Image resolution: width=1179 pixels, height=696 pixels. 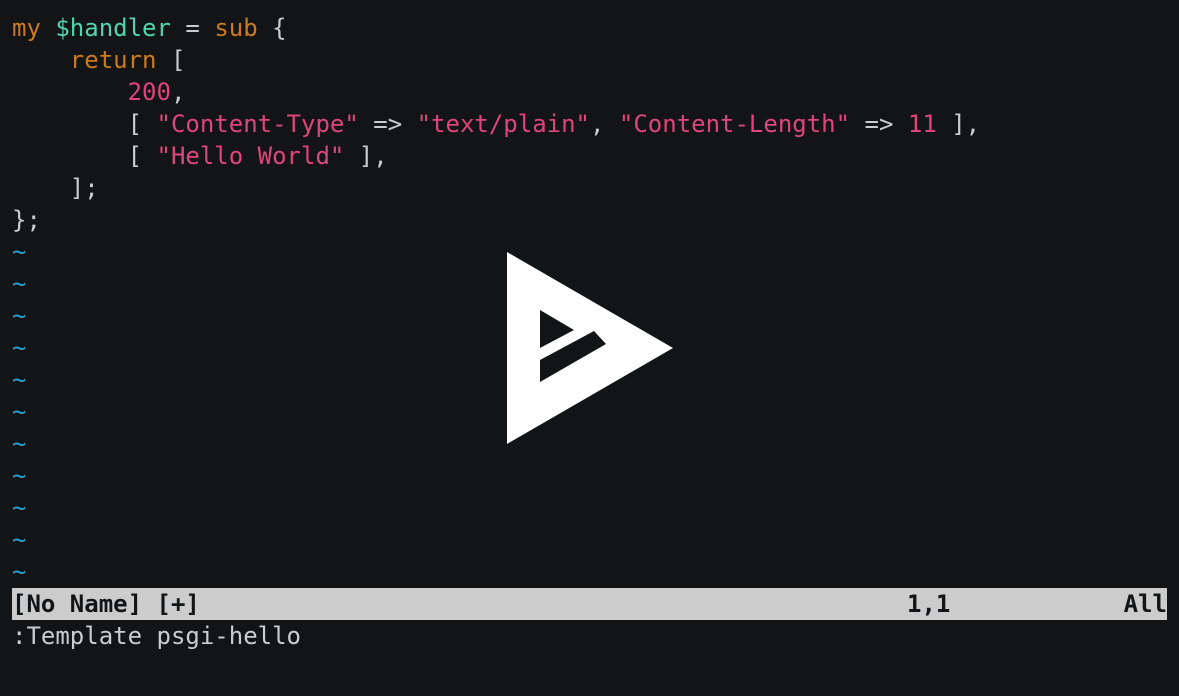 I want to click on code-line-1: my $handler = sub {, so click(x=589, y=28).